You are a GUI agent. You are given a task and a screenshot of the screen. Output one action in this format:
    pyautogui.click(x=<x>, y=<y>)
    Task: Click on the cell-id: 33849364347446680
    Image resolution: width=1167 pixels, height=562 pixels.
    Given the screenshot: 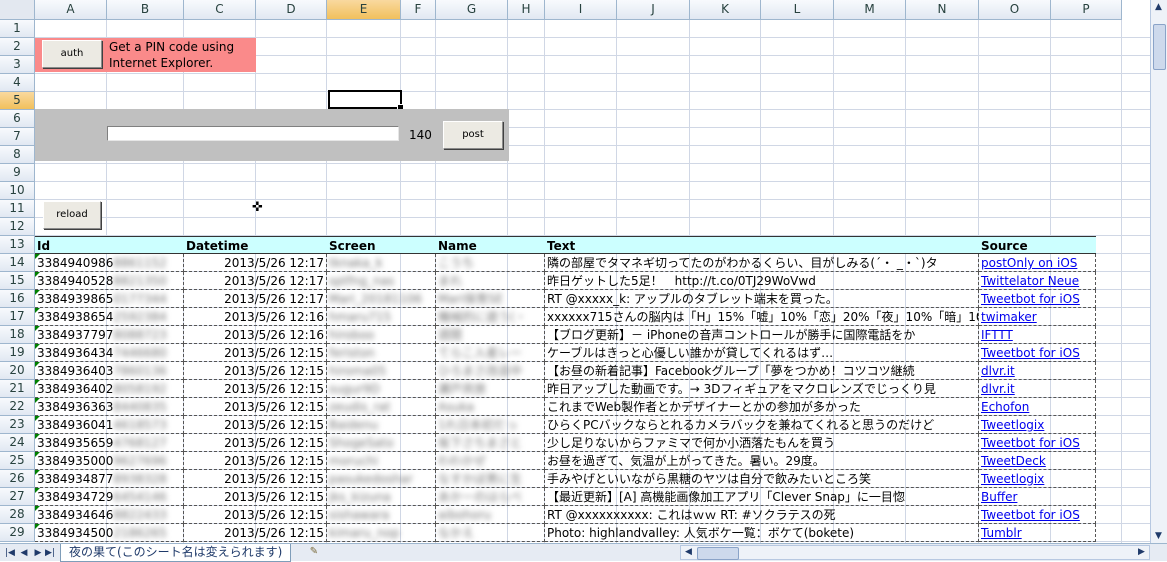 What is the action you would take?
    pyautogui.click(x=109, y=353)
    